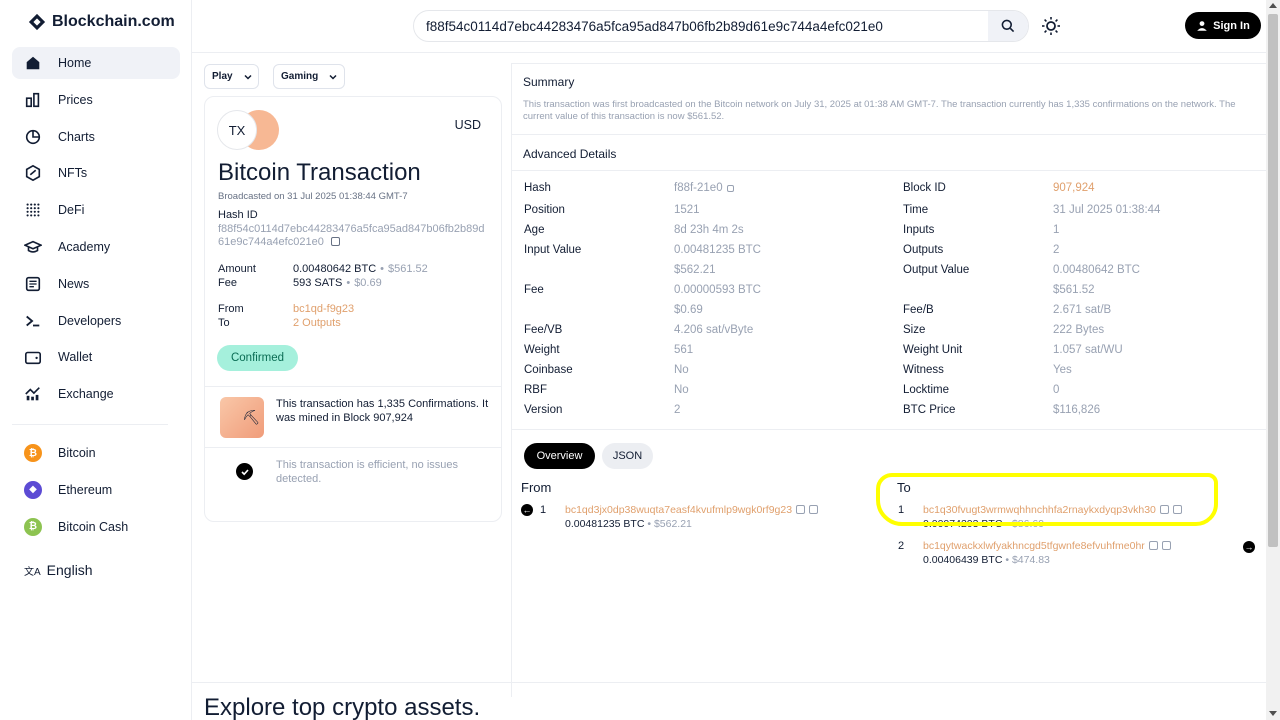 Image resolution: width=1280 pixels, height=720 pixels. Describe the element at coordinates (76, 136) in the screenshot. I see `sidebar-item-label: Charts` at that location.